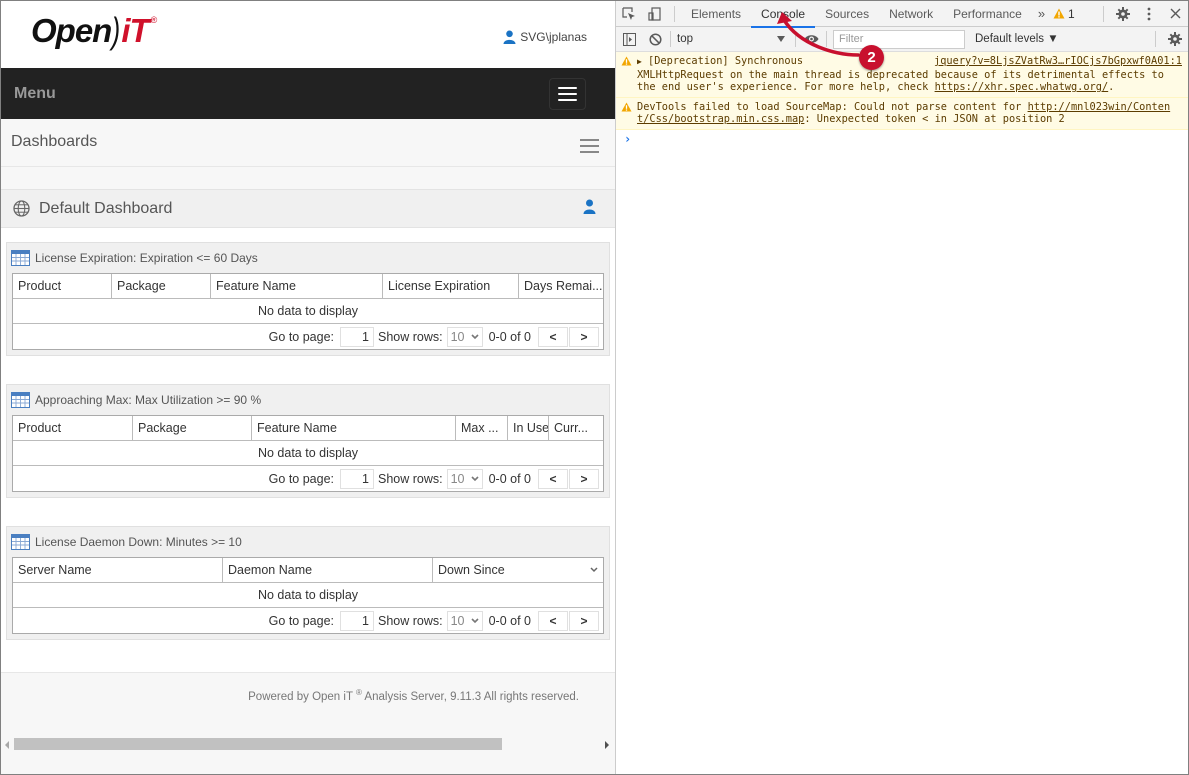 Image resolution: width=1189 pixels, height=775 pixels. I want to click on clear-console-button, so click(655, 39).